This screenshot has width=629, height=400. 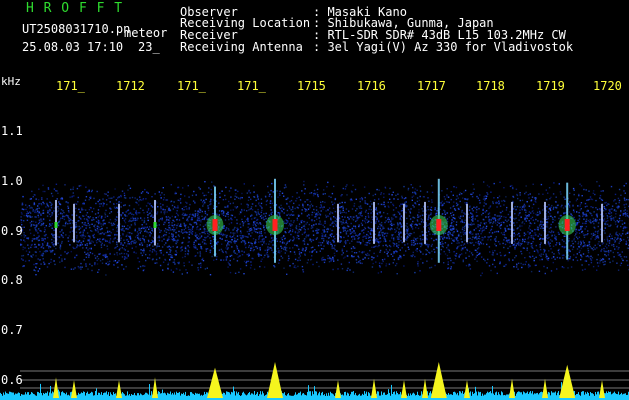 I want to click on freq-tick-label: 0.7, so click(x=12, y=330).